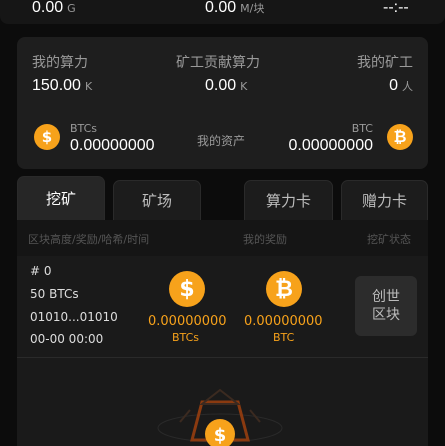  I want to click on top-mid-unit: M/块, so click(252, 8).